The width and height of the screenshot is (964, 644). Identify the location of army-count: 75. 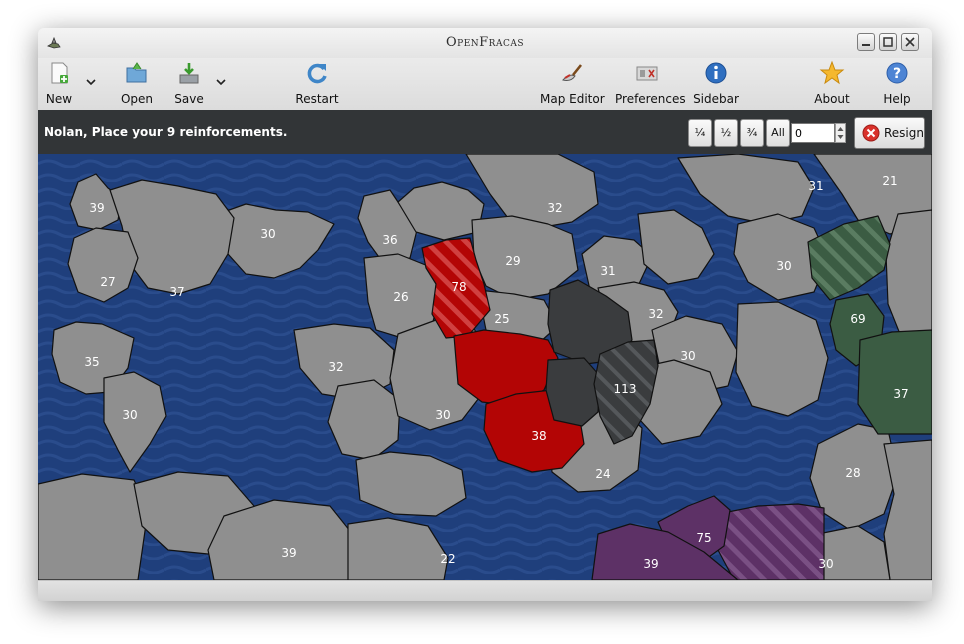
(703, 538).